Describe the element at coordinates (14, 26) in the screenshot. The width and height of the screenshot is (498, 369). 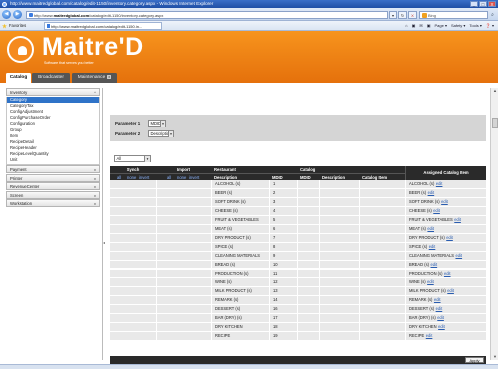
I see `favorites-button: Favorites` at that location.